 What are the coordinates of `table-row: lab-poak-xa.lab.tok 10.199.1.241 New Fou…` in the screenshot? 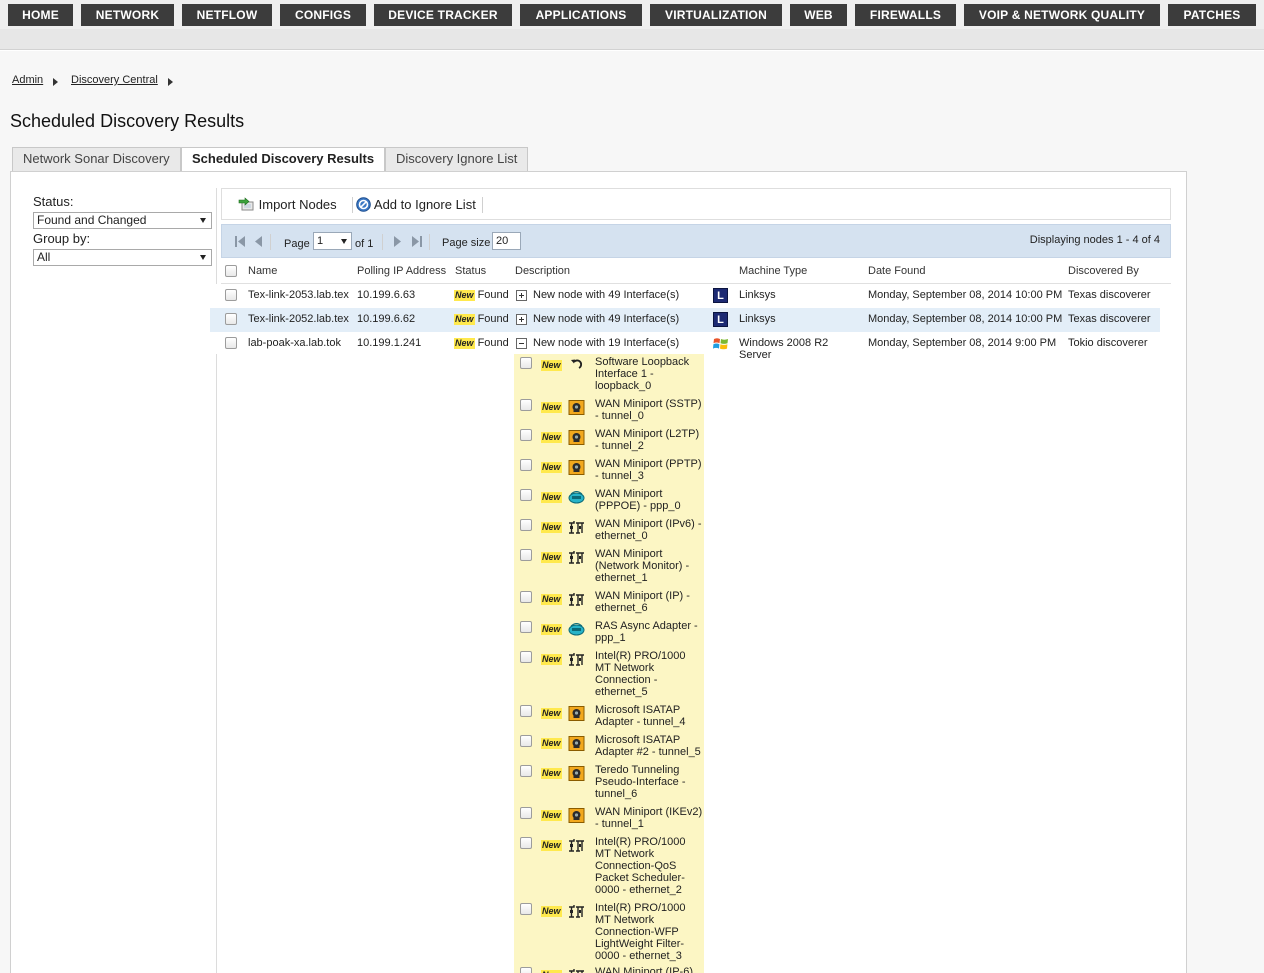 It's located at (685, 346).